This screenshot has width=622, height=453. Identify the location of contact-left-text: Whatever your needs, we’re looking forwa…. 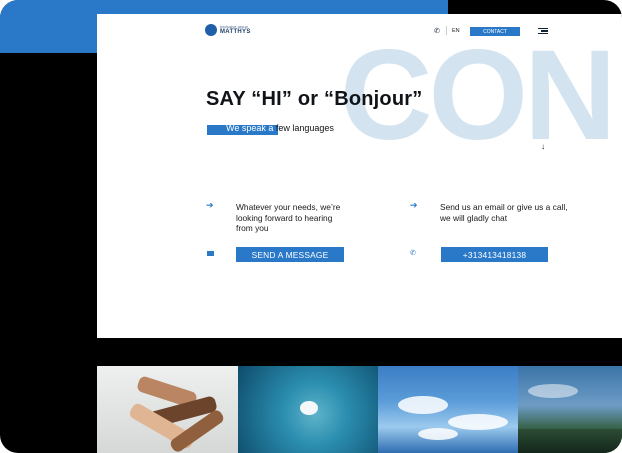
(288, 217).